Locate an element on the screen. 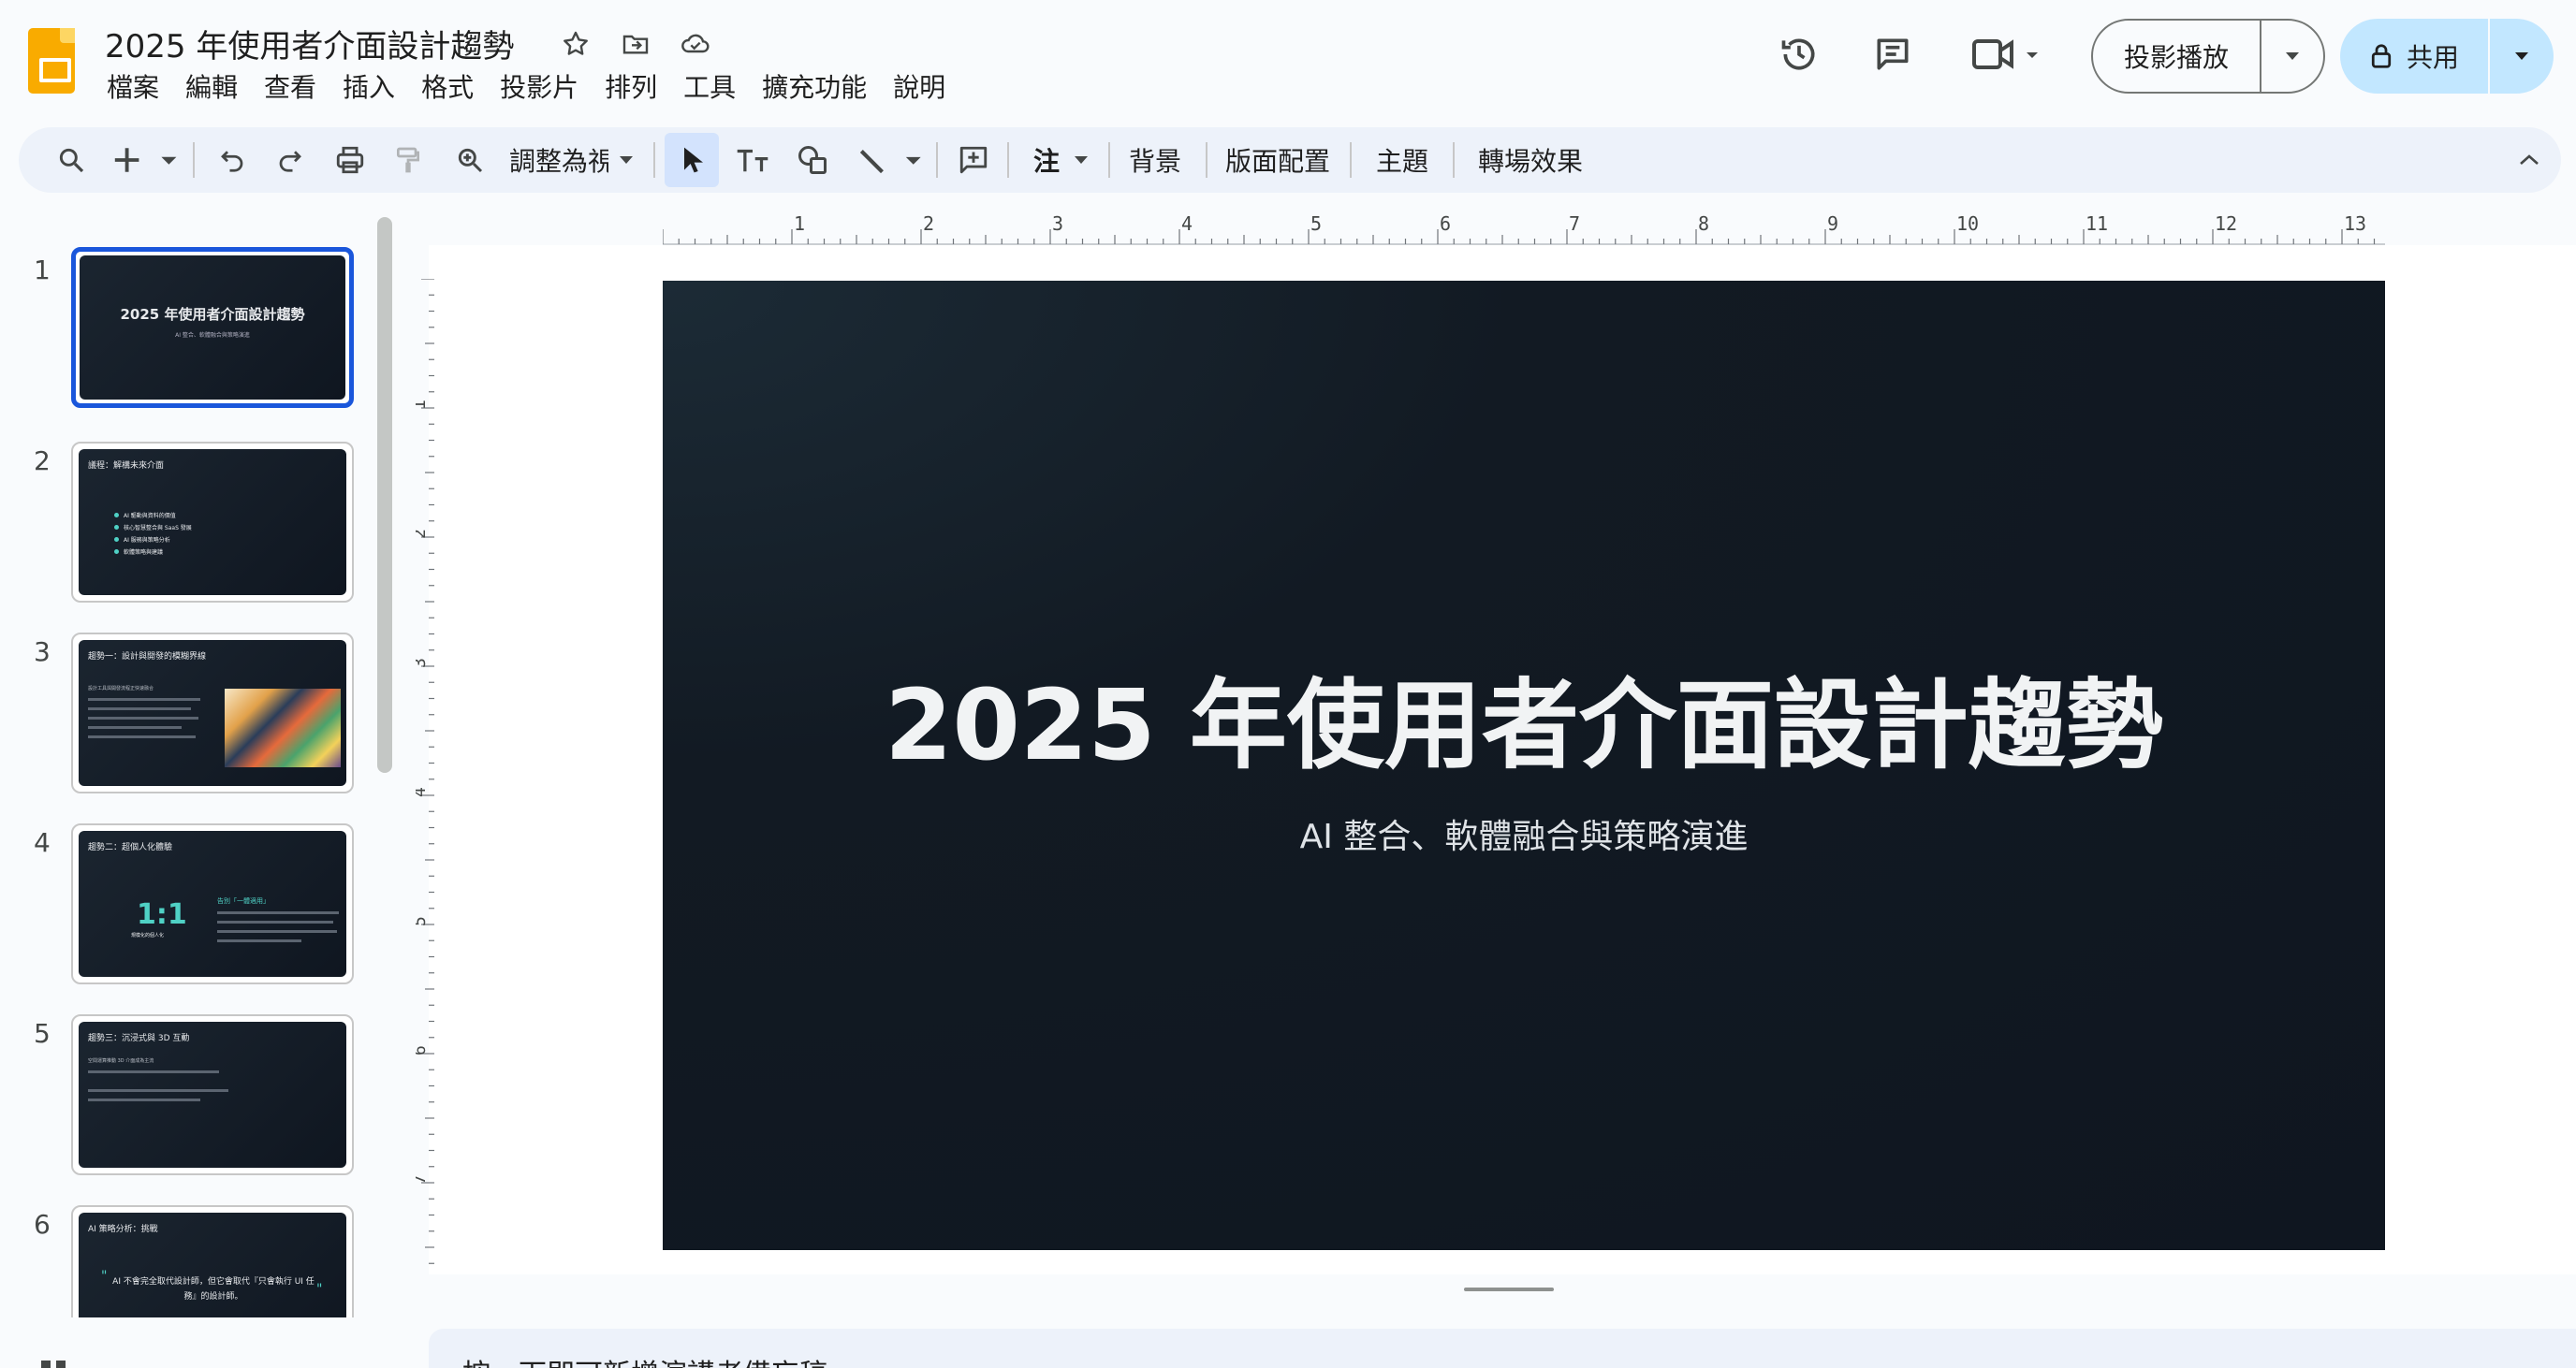  add-comment-icon is located at coordinates (973, 160).